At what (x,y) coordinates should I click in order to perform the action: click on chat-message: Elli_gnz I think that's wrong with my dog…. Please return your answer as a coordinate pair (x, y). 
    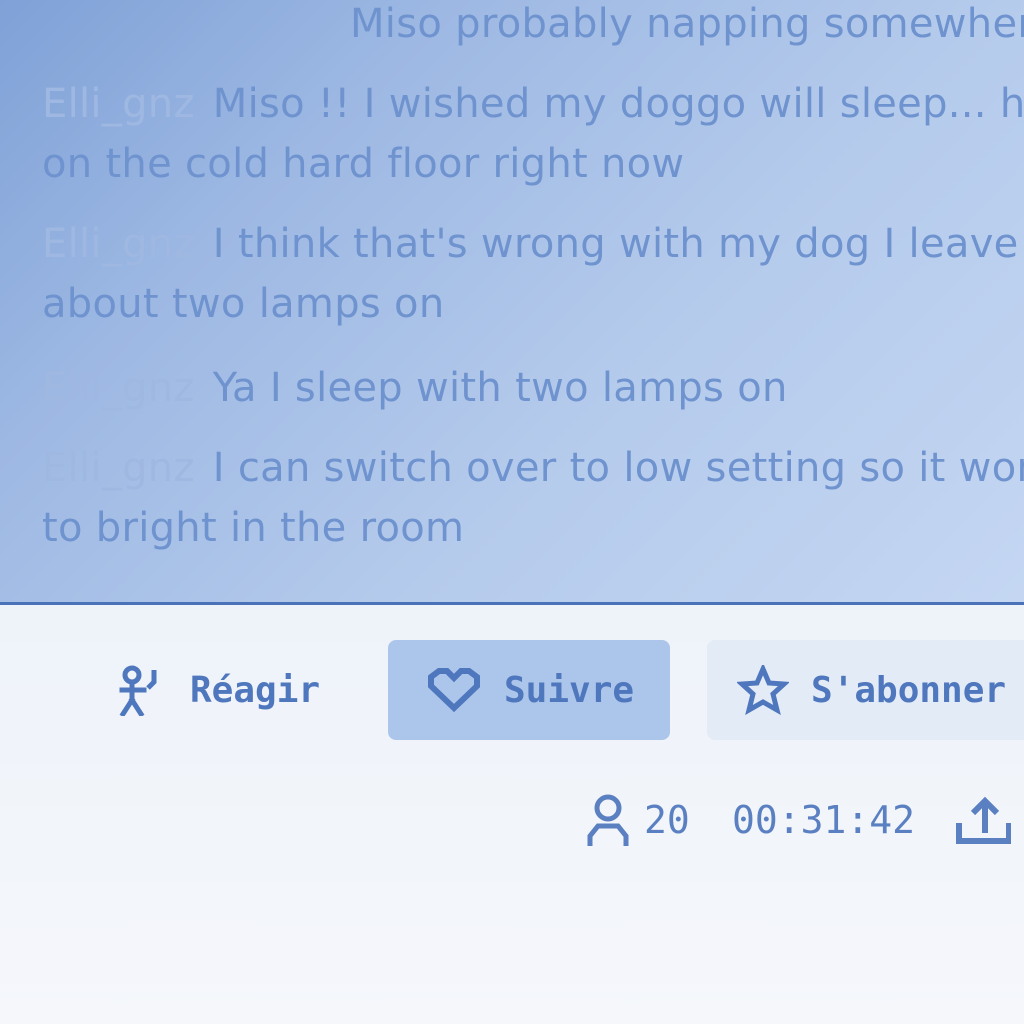
    Looking at the image, I should click on (533, 274).